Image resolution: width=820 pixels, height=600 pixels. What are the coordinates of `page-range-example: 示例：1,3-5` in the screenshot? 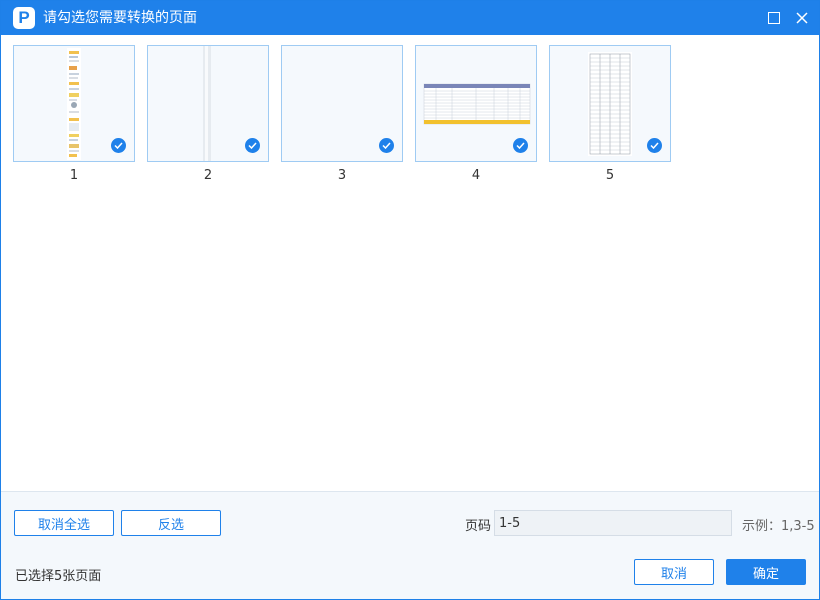 It's located at (778, 526).